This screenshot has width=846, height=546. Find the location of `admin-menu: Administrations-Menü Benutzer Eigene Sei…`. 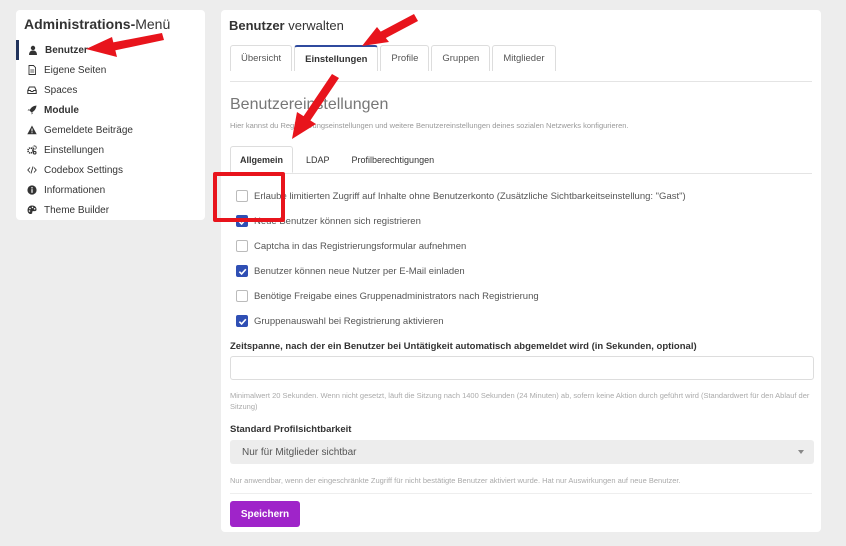

admin-menu: Administrations-Menü Benutzer Eigene Sei… is located at coordinates (110, 115).